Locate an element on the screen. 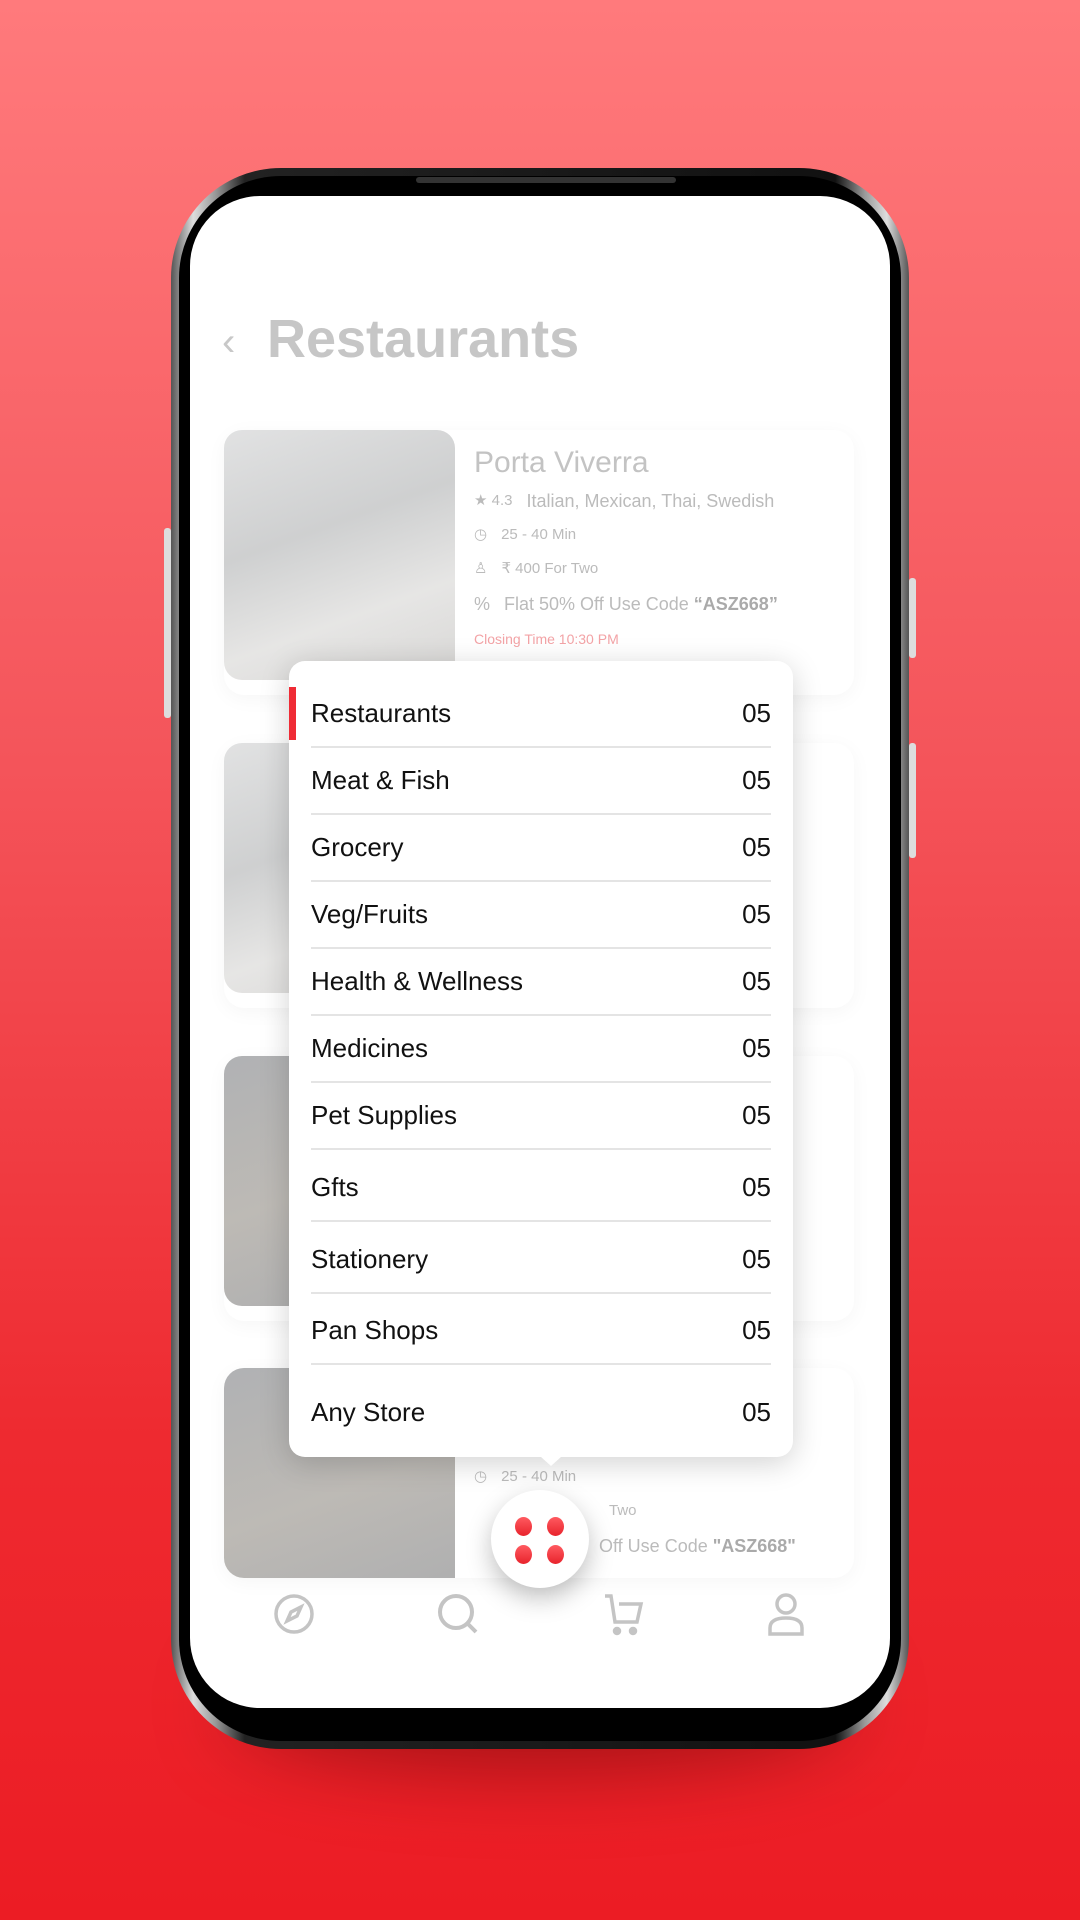 The height and width of the screenshot is (1920, 1080). menu-item: Grocery 05 is located at coordinates (541, 848).